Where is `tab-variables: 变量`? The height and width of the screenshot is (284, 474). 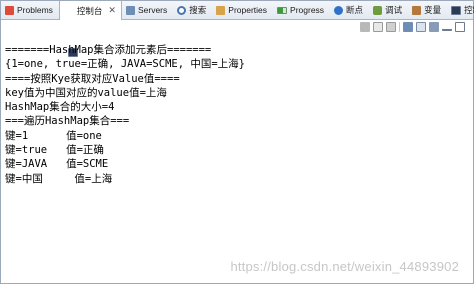
tab-variables: 变量 is located at coordinates (427, 10).